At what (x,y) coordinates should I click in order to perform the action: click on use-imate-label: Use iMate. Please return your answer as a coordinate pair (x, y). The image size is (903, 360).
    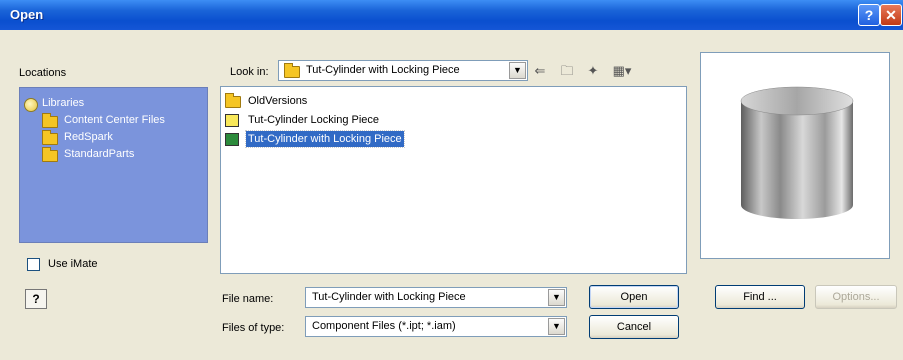
    Looking at the image, I should click on (73, 264).